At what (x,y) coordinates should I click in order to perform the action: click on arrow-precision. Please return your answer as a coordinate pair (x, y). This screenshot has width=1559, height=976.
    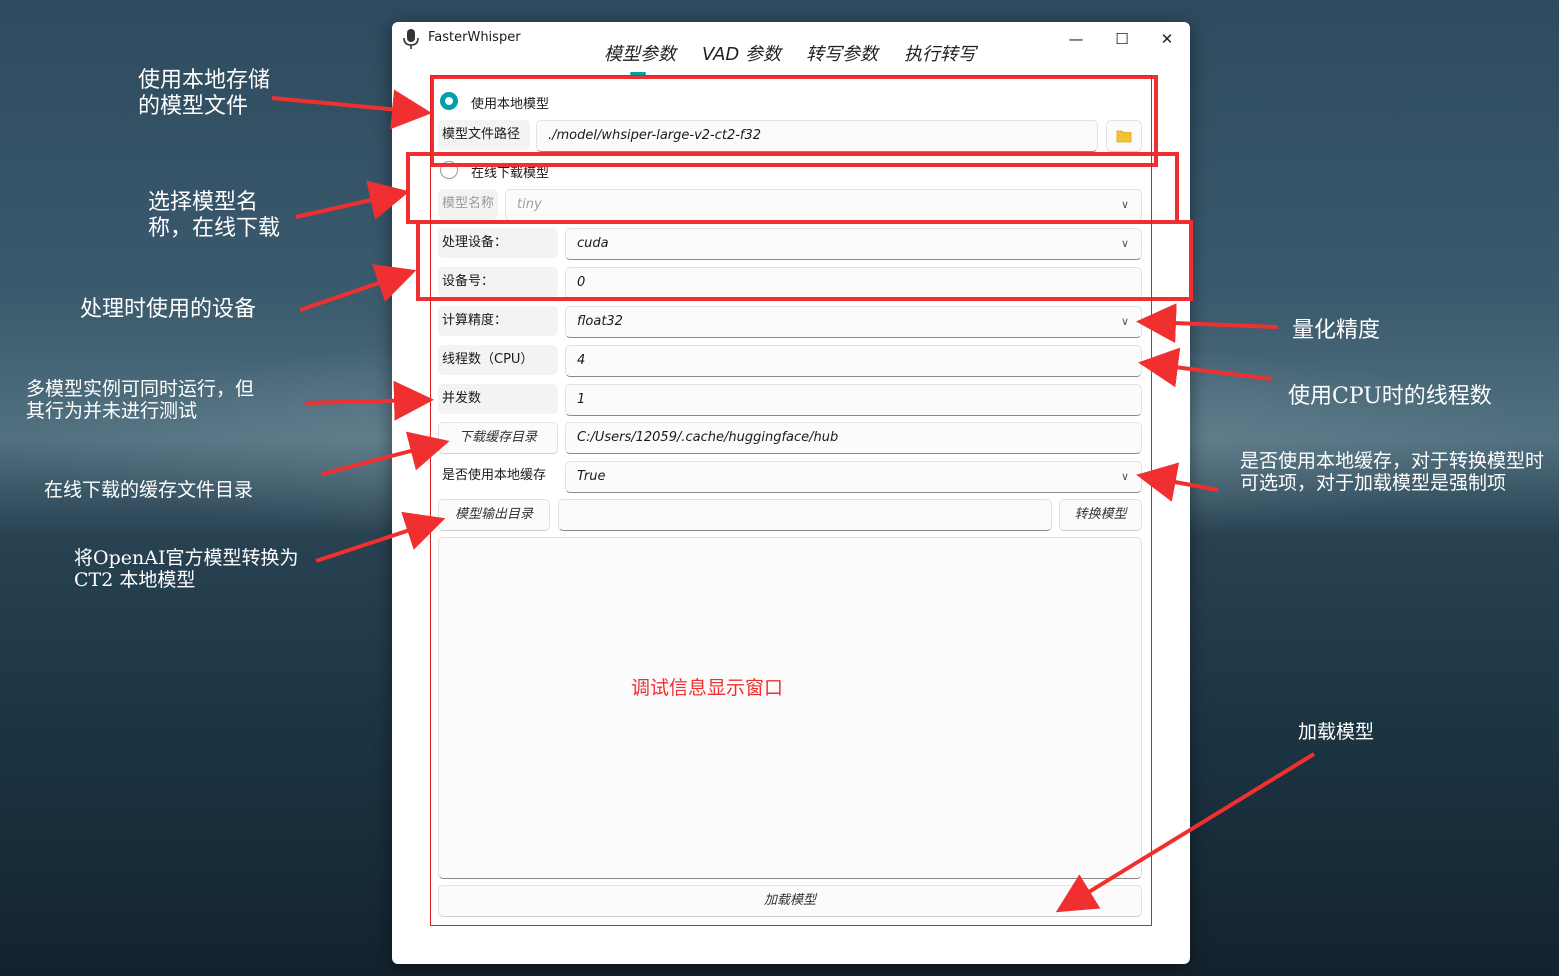
    Looking at the image, I should click on (1207, 323).